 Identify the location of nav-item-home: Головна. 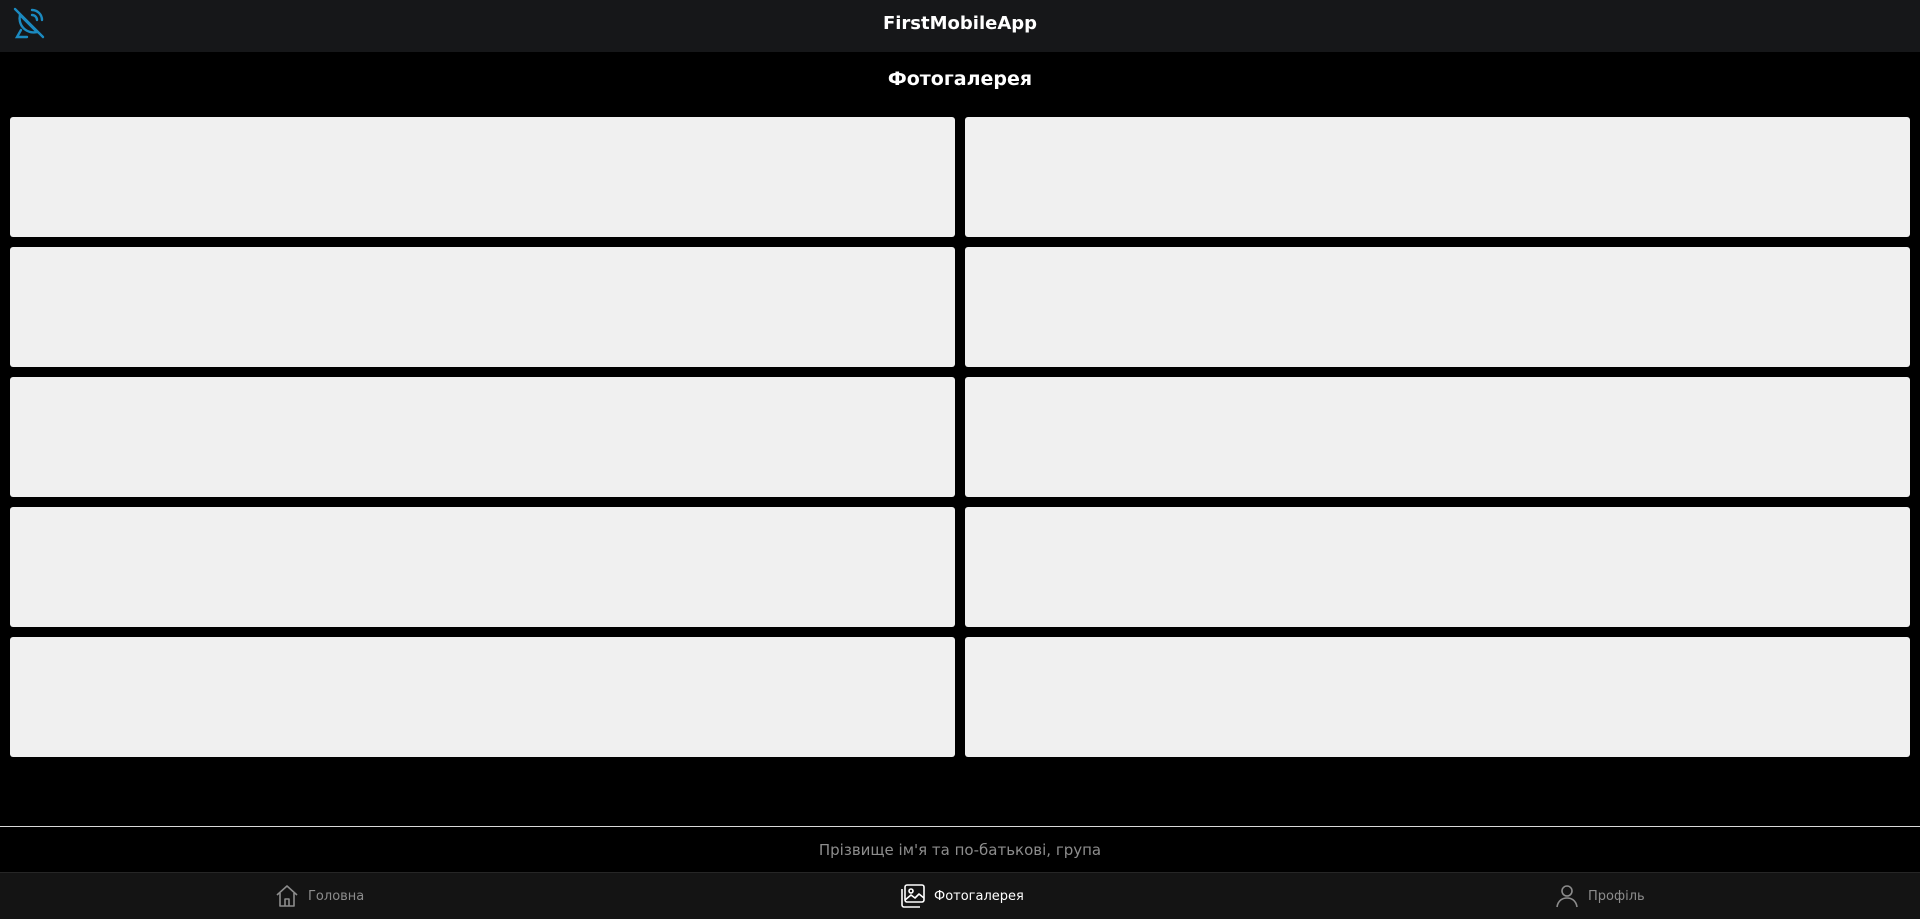
(319, 896).